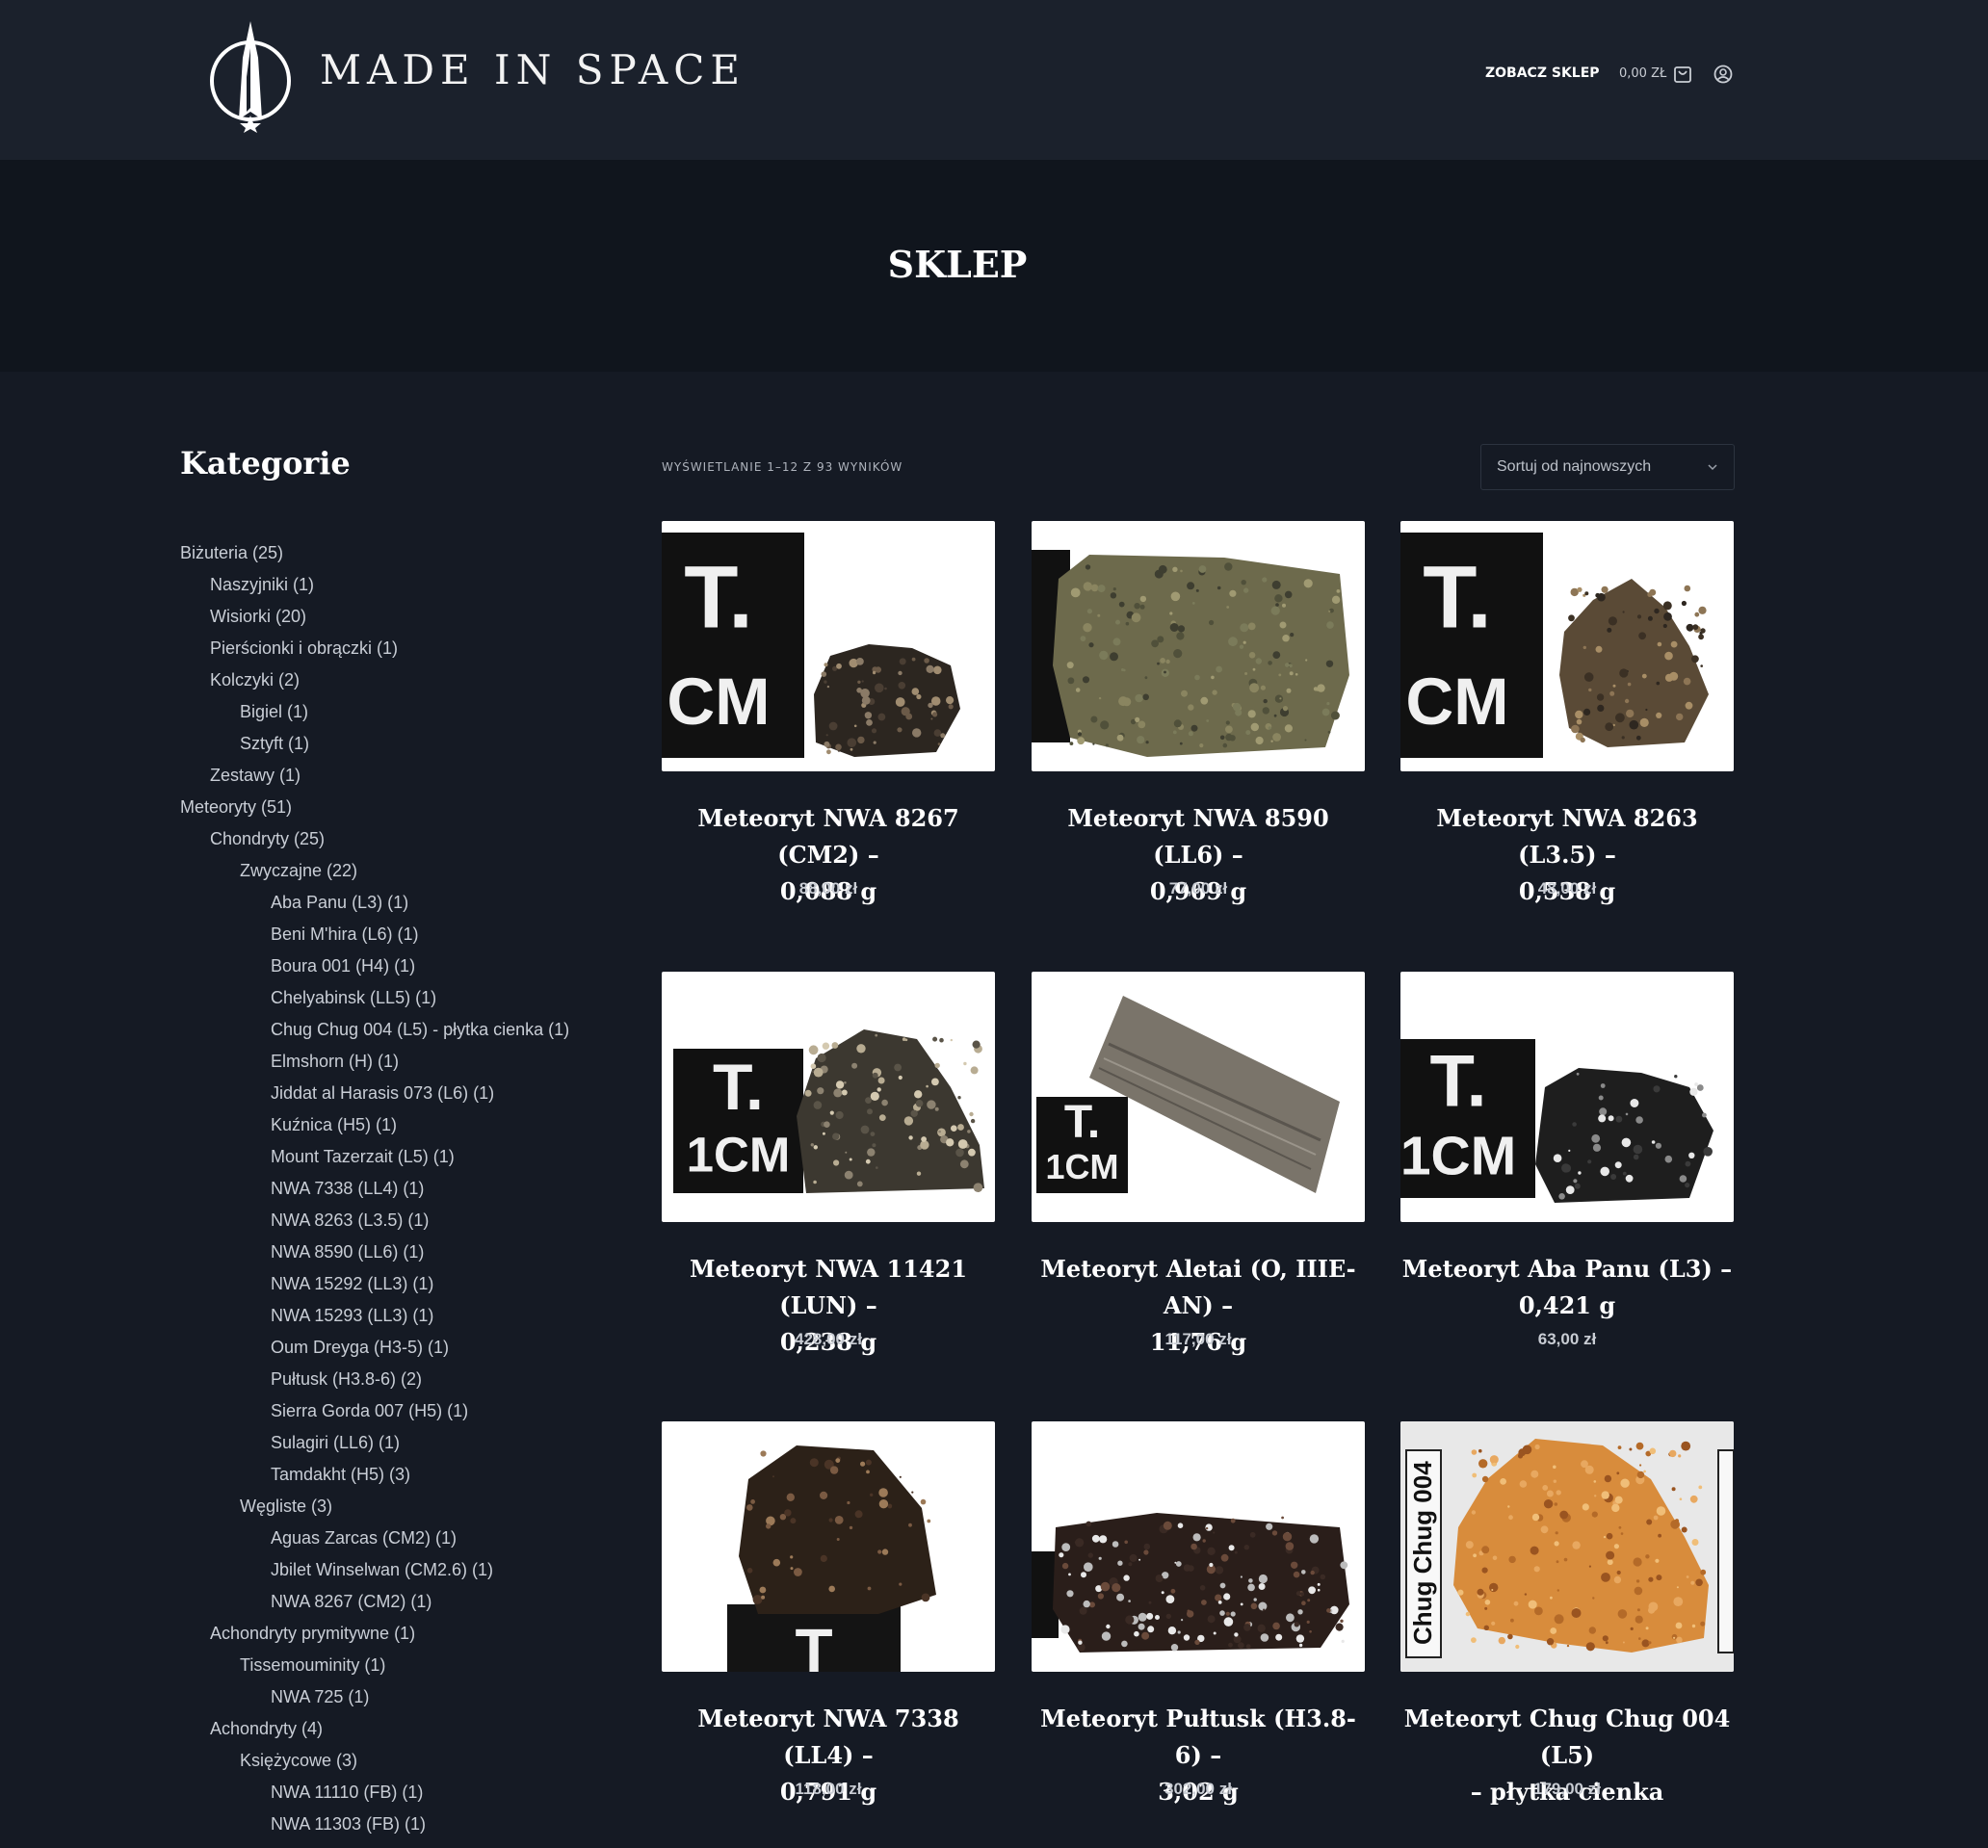  Describe the element at coordinates (828, 1287) in the screenshot. I see `product-title-line1: Meteoryt NWA 11421 (LUN) –` at that location.